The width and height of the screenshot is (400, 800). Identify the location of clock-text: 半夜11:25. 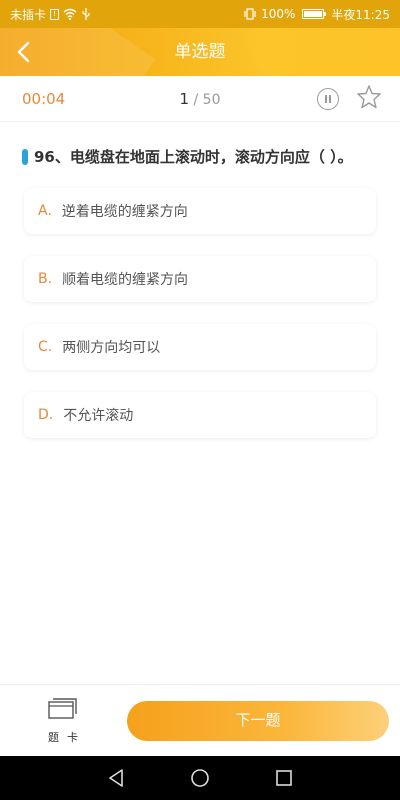
(360, 14).